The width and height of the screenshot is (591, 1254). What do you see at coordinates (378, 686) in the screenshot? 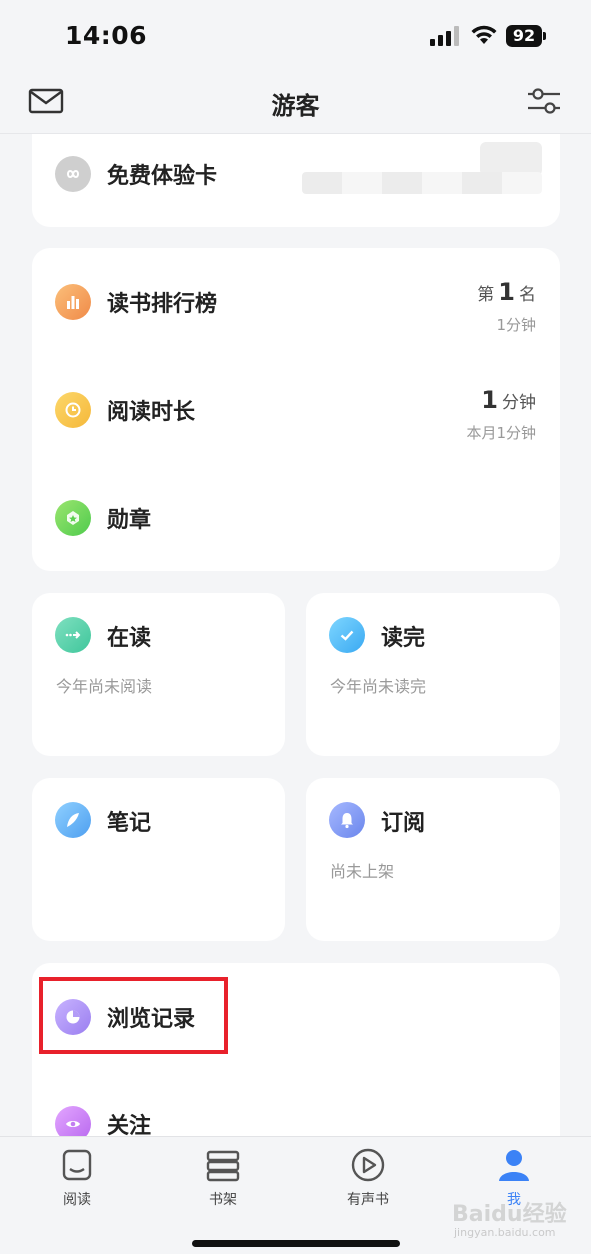
I see `finished-sub: 今年尚未读完` at bounding box center [378, 686].